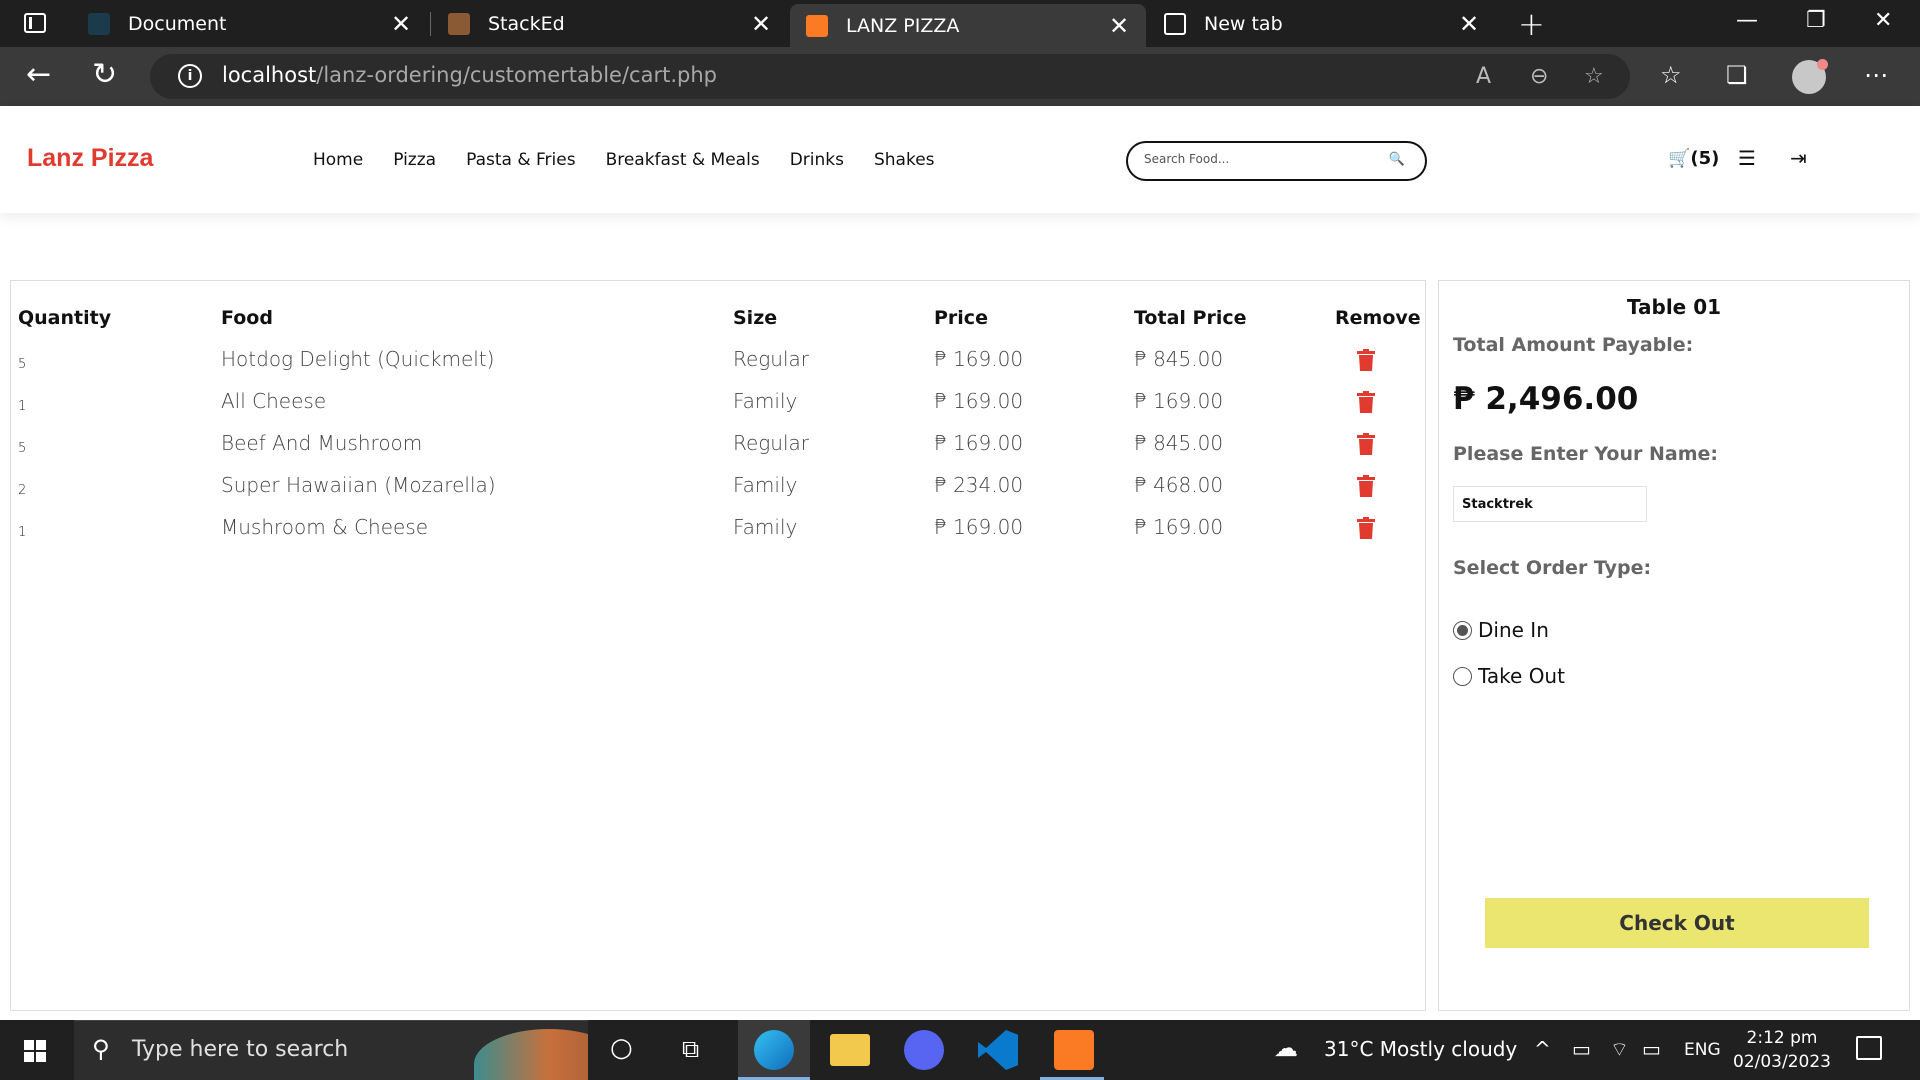 Image resolution: width=1920 pixels, height=1080 pixels. What do you see at coordinates (35, 1051) in the screenshot?
I see `windows-start-icon` at bounding box center [35, 1051].